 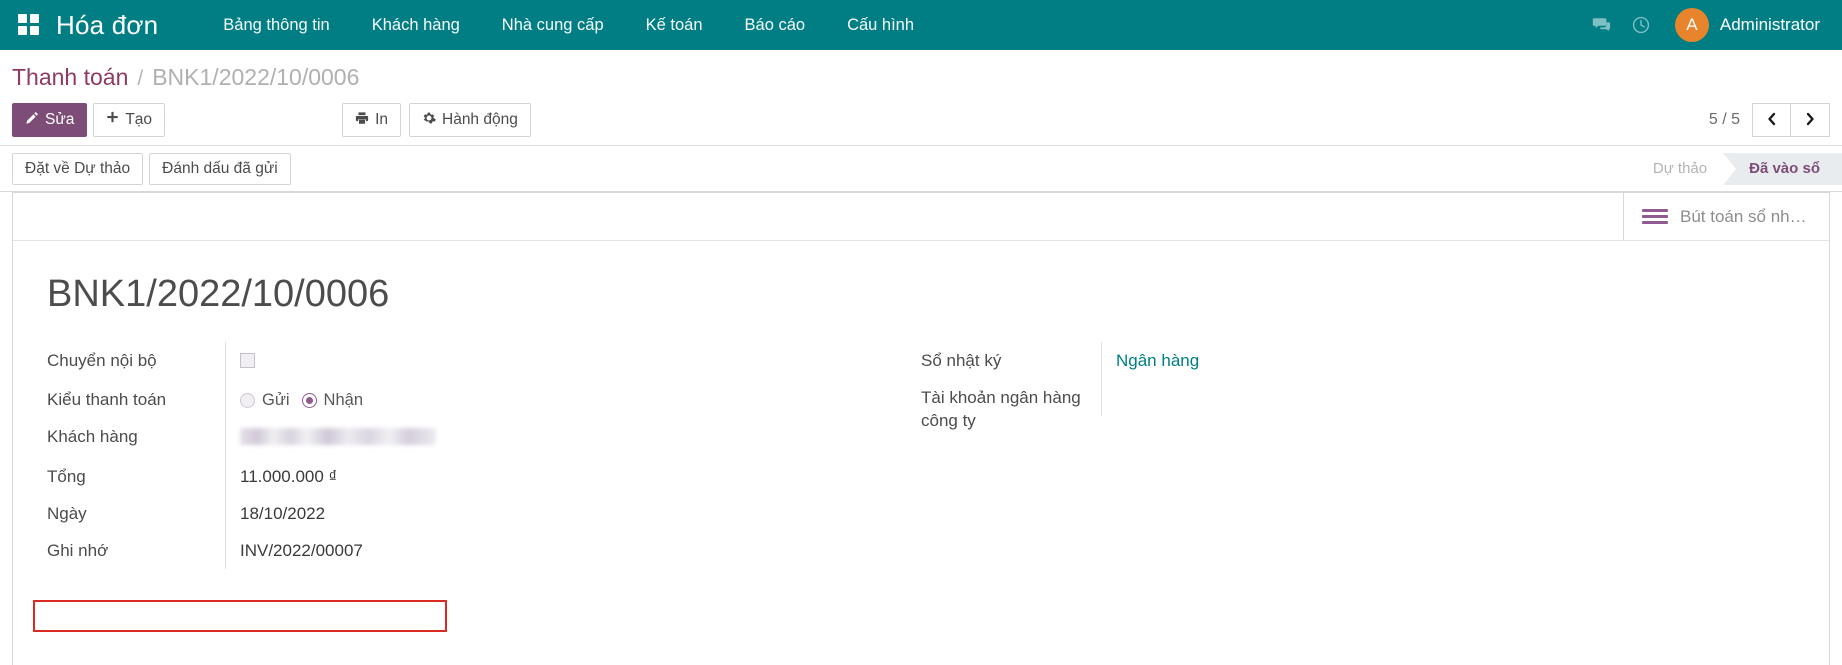 What do you see at coordinates (674, 25) in the screenshot?
I see `menu-item-accounting: Kế toán` at bounding box center [674, 25].